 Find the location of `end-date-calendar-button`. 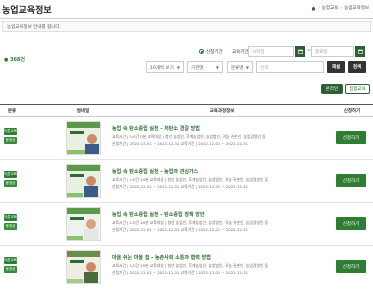

end-date-calendar-button is located at coordinates (360, 51).